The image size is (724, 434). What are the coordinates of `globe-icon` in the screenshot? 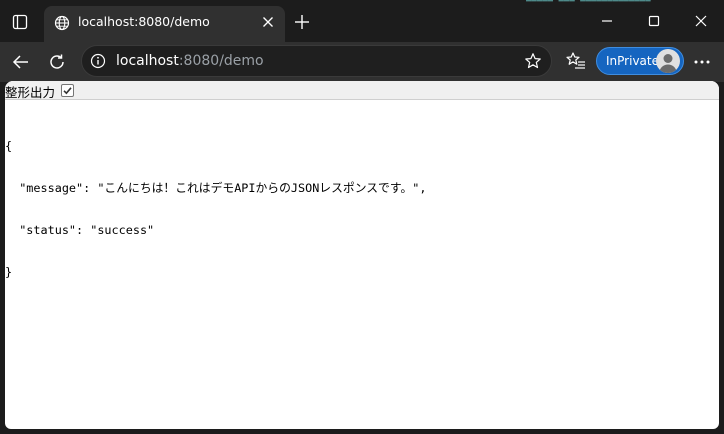 It's located at (62, 23).